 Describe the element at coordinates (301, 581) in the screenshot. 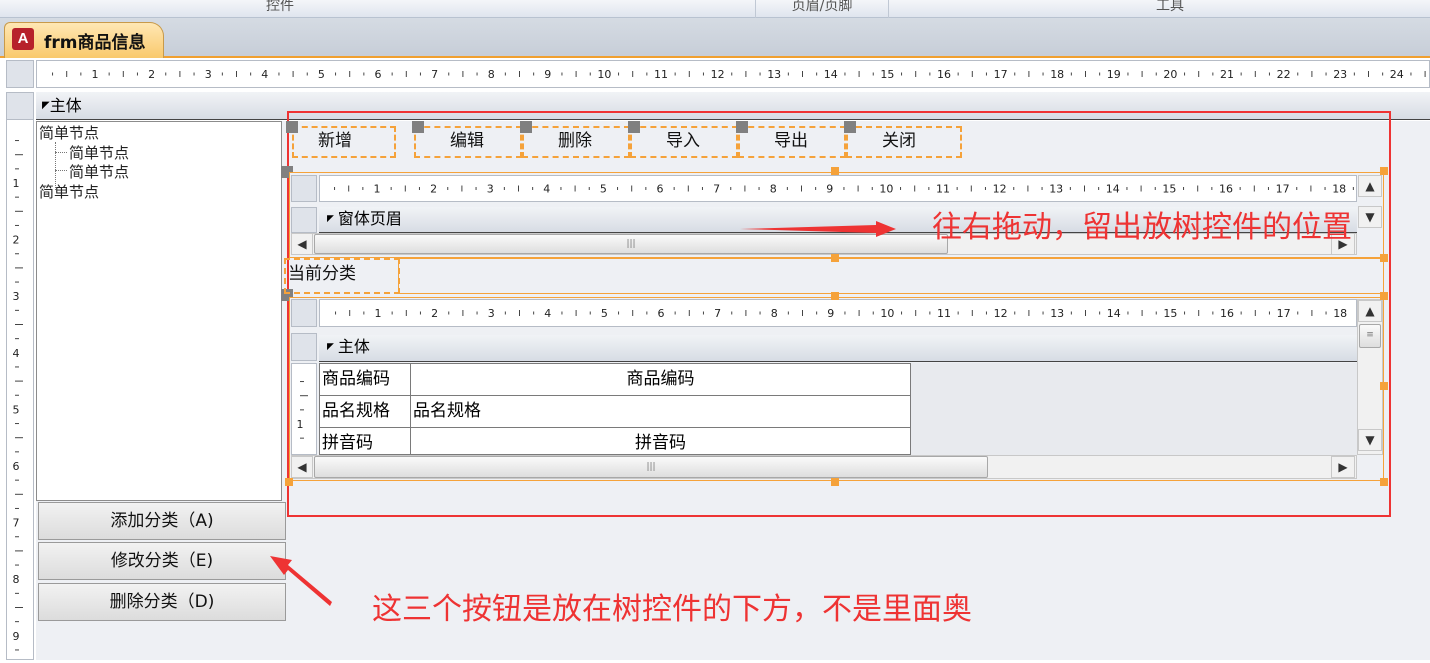

I see `up-left-arrow-icon` at that location.